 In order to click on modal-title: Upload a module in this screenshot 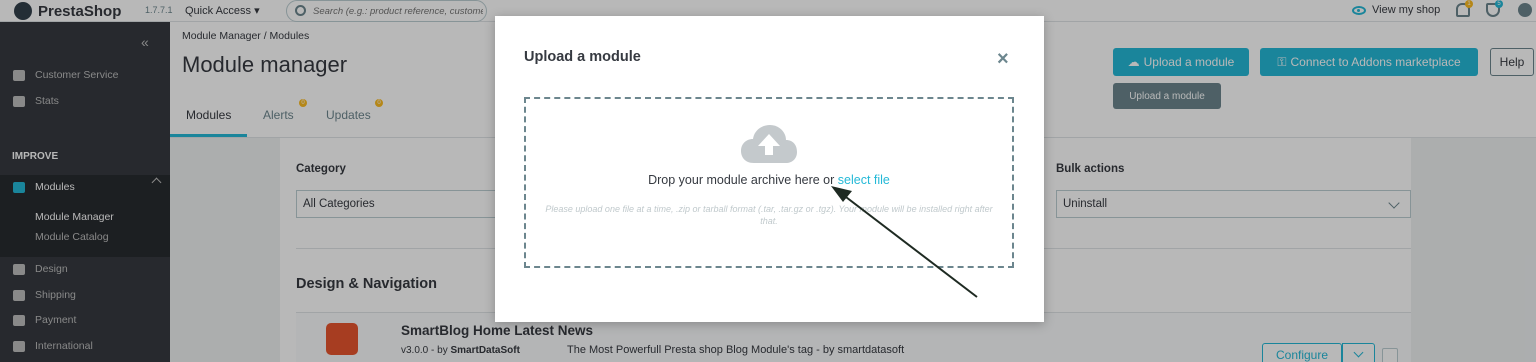, I will do `click(582, 57)`.